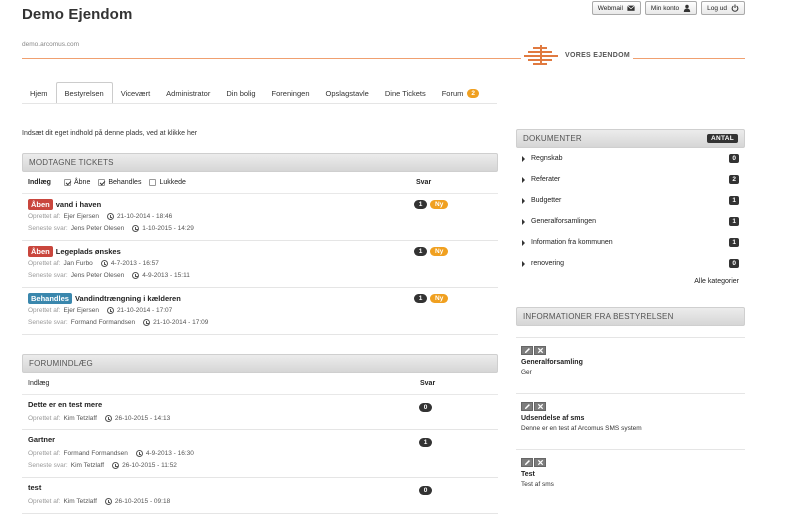 The width and height of the screenshot is (812, 526). I want to click on document-category: renovering 0, so click(630, 263).